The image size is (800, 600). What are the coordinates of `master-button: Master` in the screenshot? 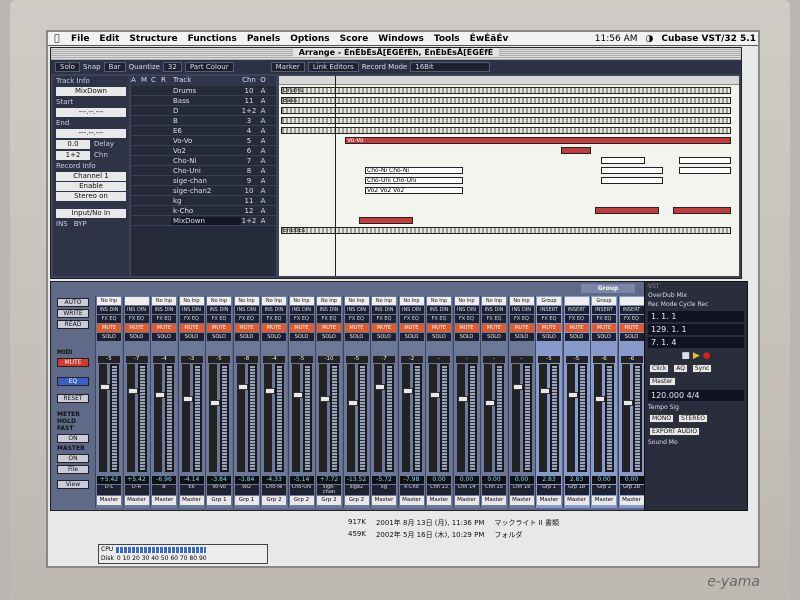 It's located at (662, 381).